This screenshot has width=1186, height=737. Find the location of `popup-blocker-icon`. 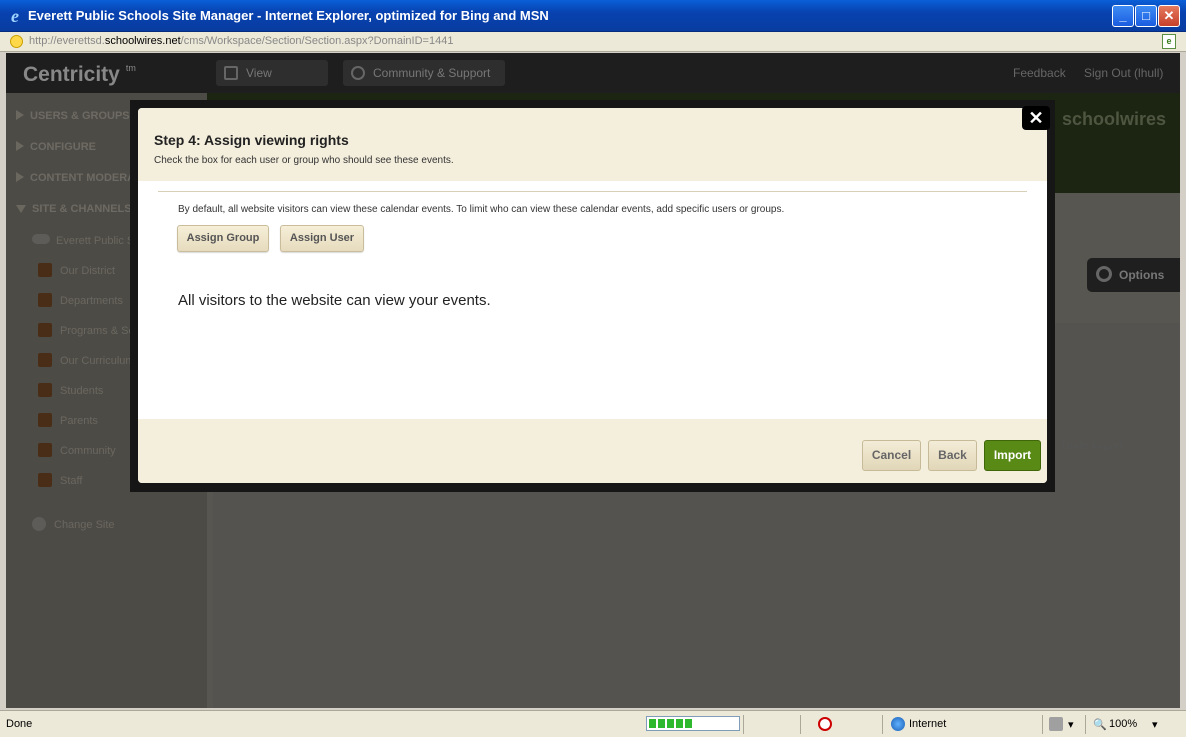

popup-blocker-icon is located at coordinates (825, 724).